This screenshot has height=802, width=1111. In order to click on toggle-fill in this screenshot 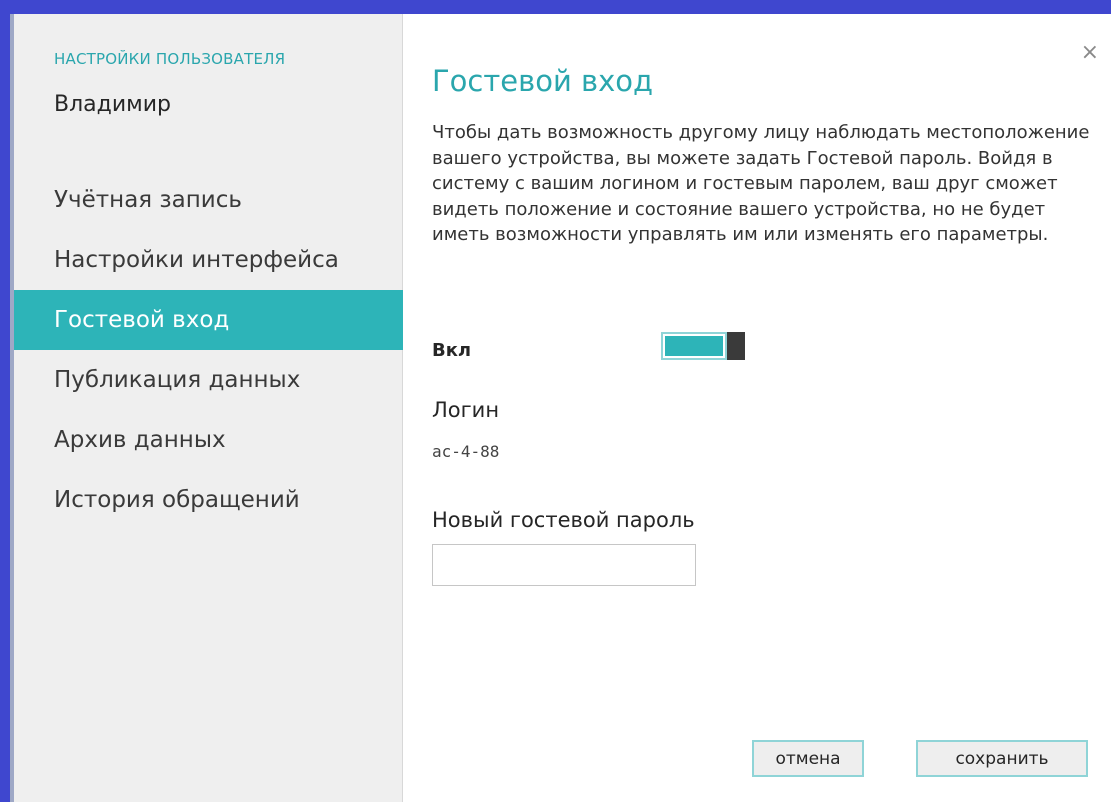, I will do `click(694, 346)`.